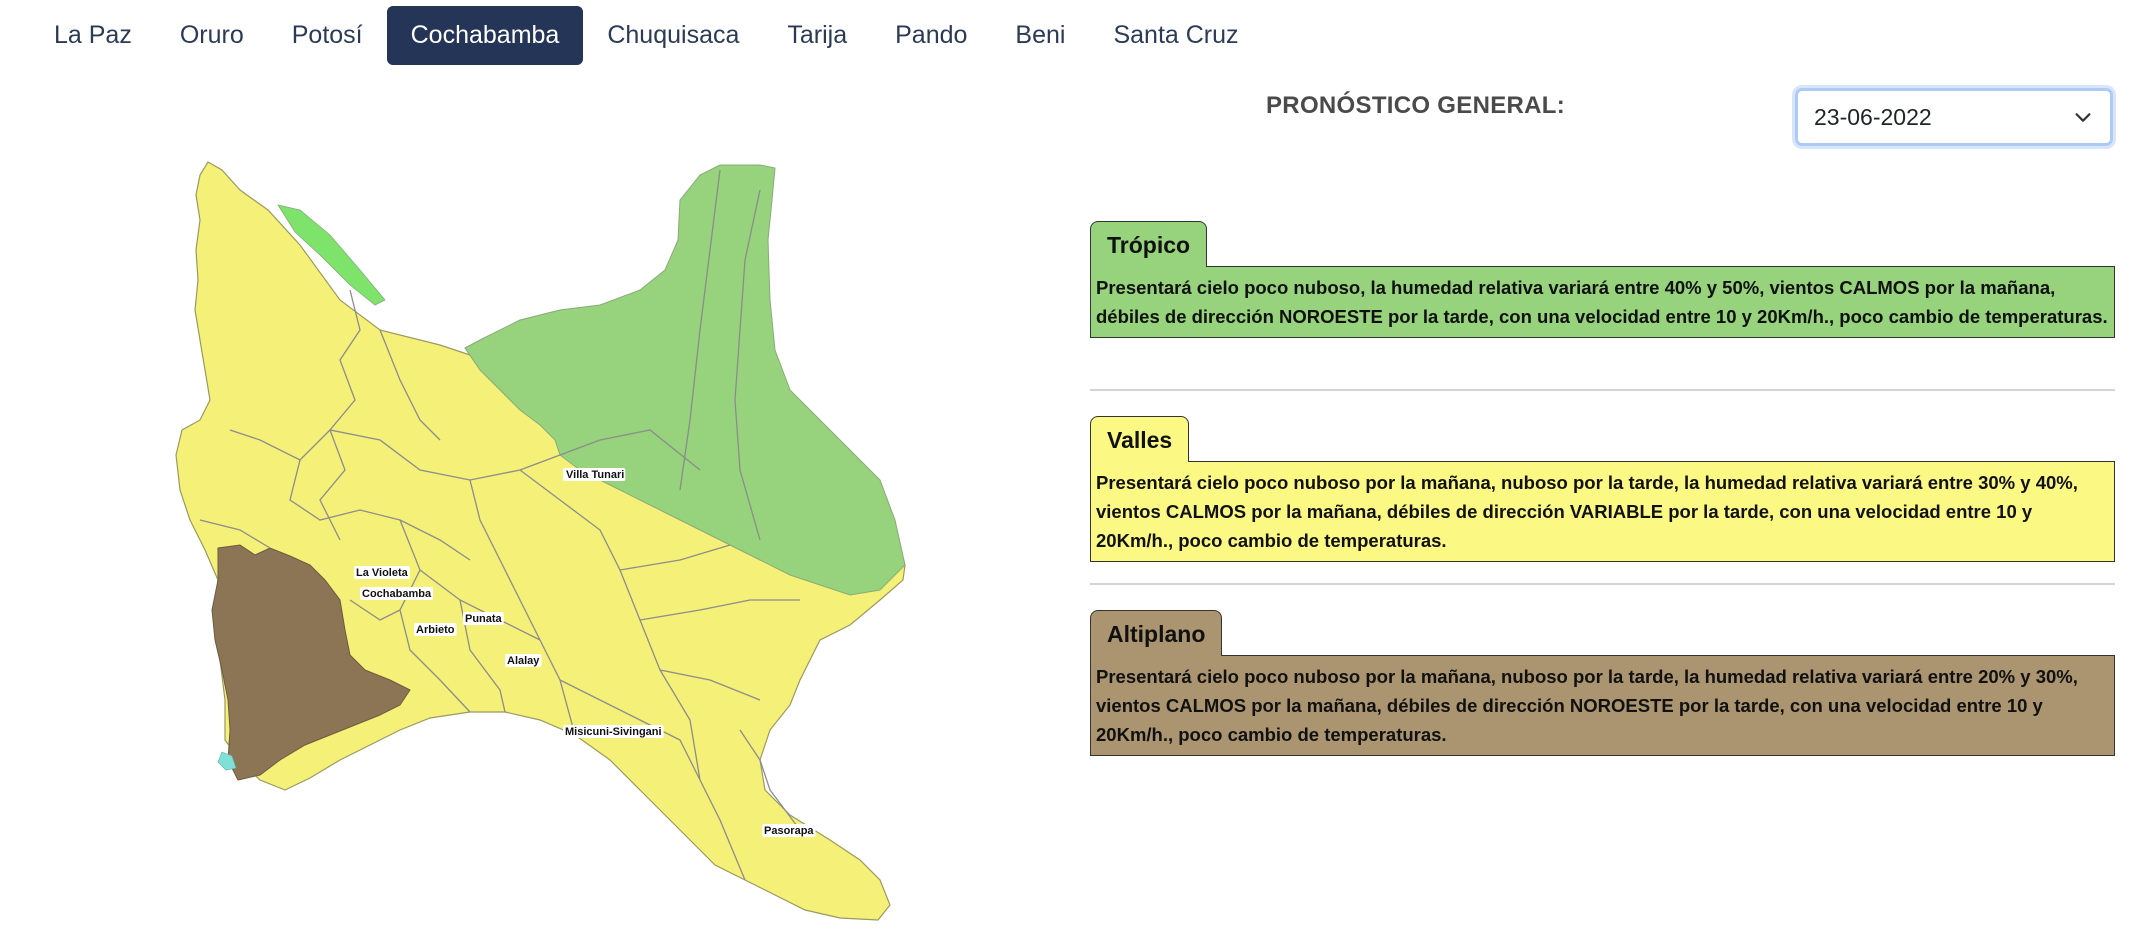  I want to click on zone-title-valles: Valles, so click(1140, 439).